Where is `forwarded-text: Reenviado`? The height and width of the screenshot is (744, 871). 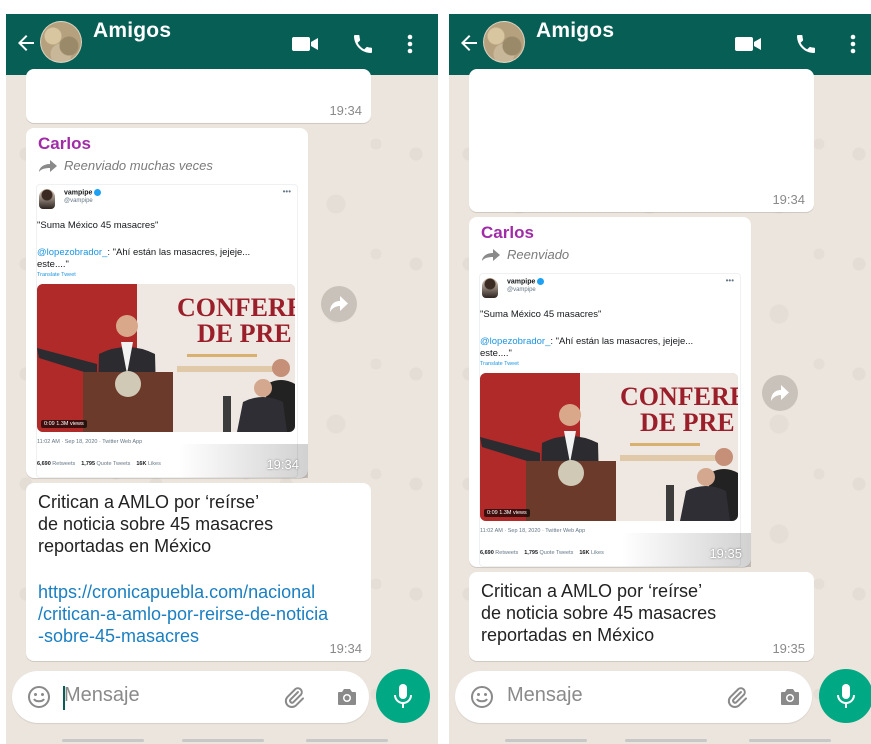
forwarded-text: Reenviado is located at coordinates (538, 254).